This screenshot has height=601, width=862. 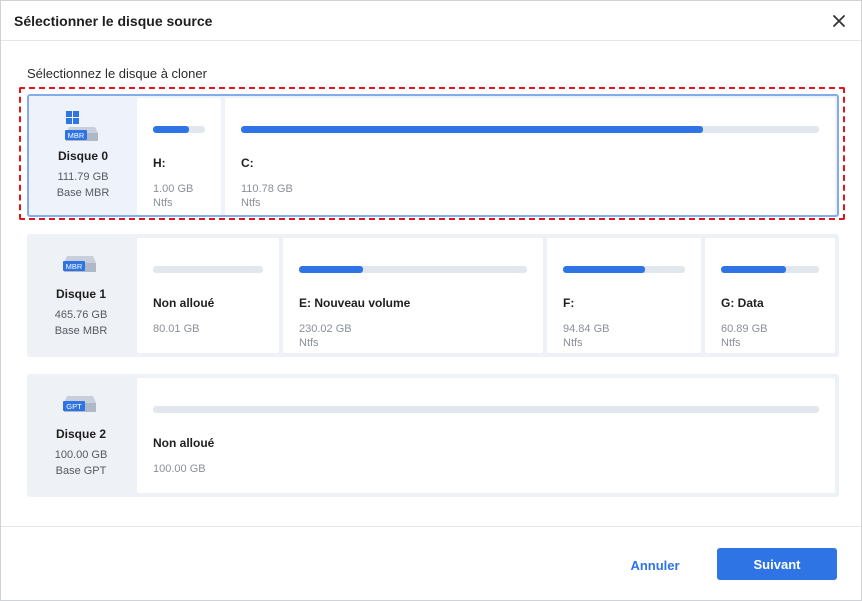 I want to click on disk-info: GPT Disque 2 100.00 GB Base GPT, so click(x=81, y=435).